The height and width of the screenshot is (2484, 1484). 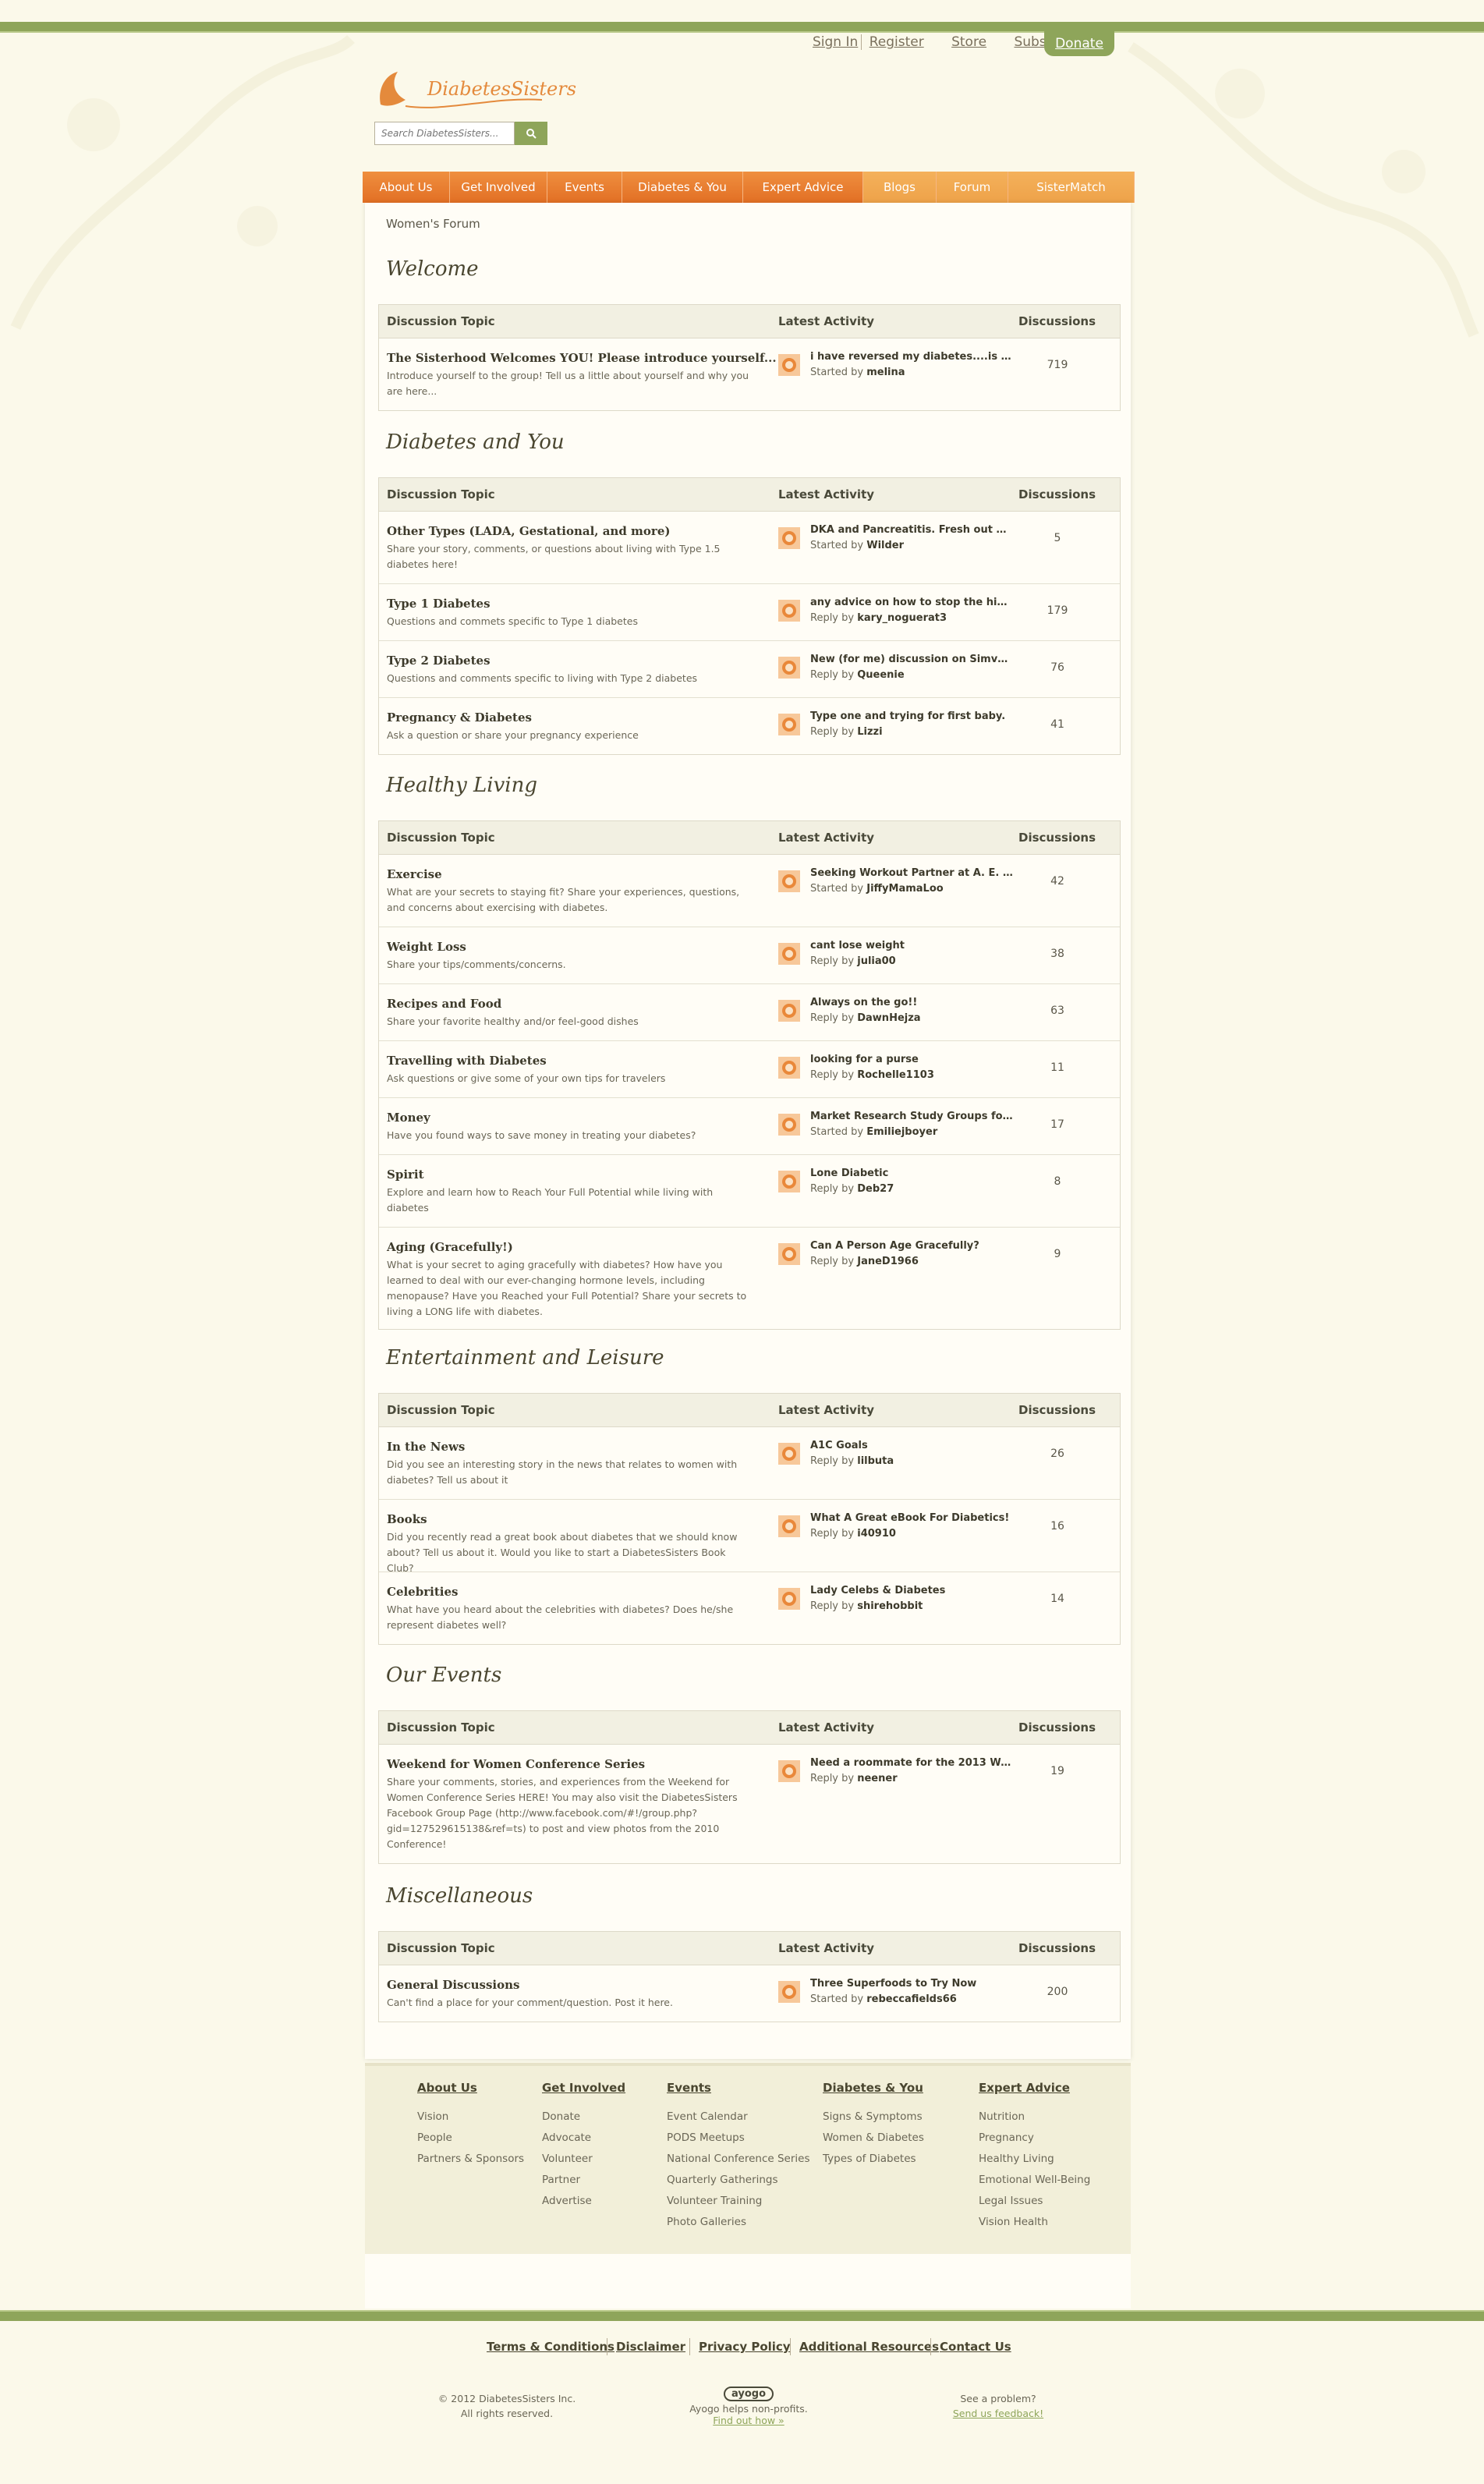 I want to click on search-button, so click(x=531, y=133).